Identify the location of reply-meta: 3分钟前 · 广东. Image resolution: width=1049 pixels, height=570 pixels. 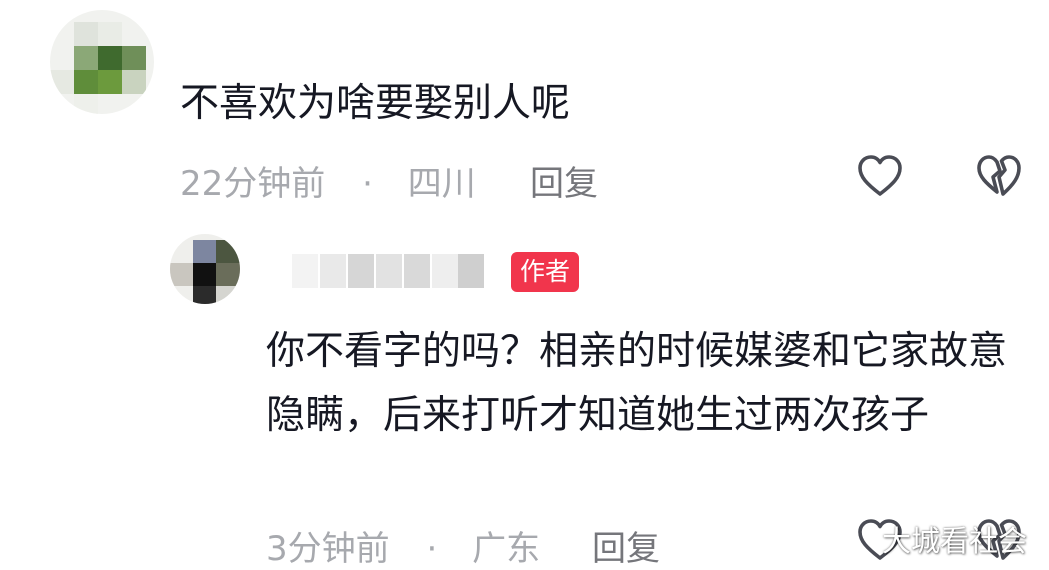
(403, 545).